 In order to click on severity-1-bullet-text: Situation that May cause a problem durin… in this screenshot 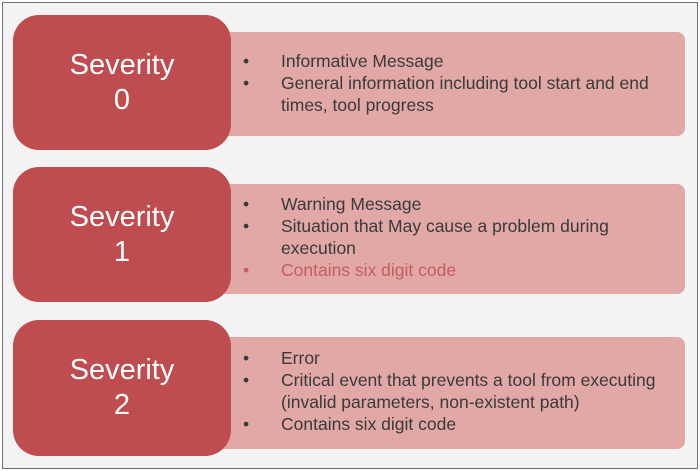, I will do `click(445, 237)`.